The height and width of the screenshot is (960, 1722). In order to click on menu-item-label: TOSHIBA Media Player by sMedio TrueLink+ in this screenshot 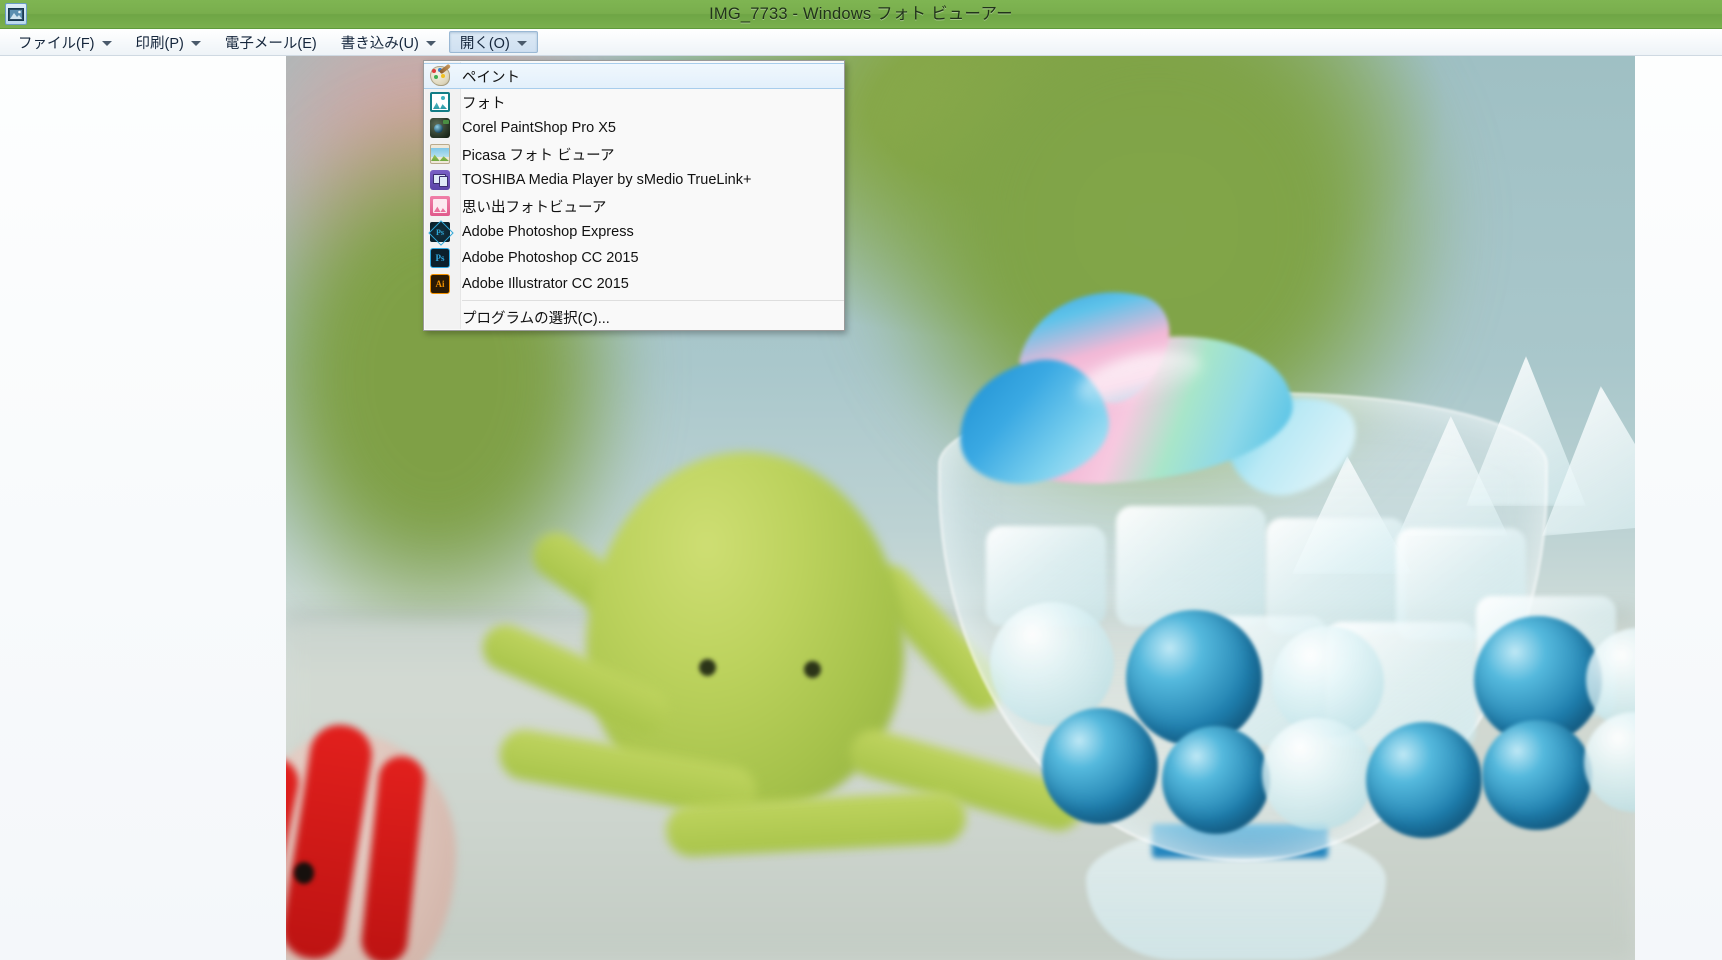, I will do `click(607, 180)`.